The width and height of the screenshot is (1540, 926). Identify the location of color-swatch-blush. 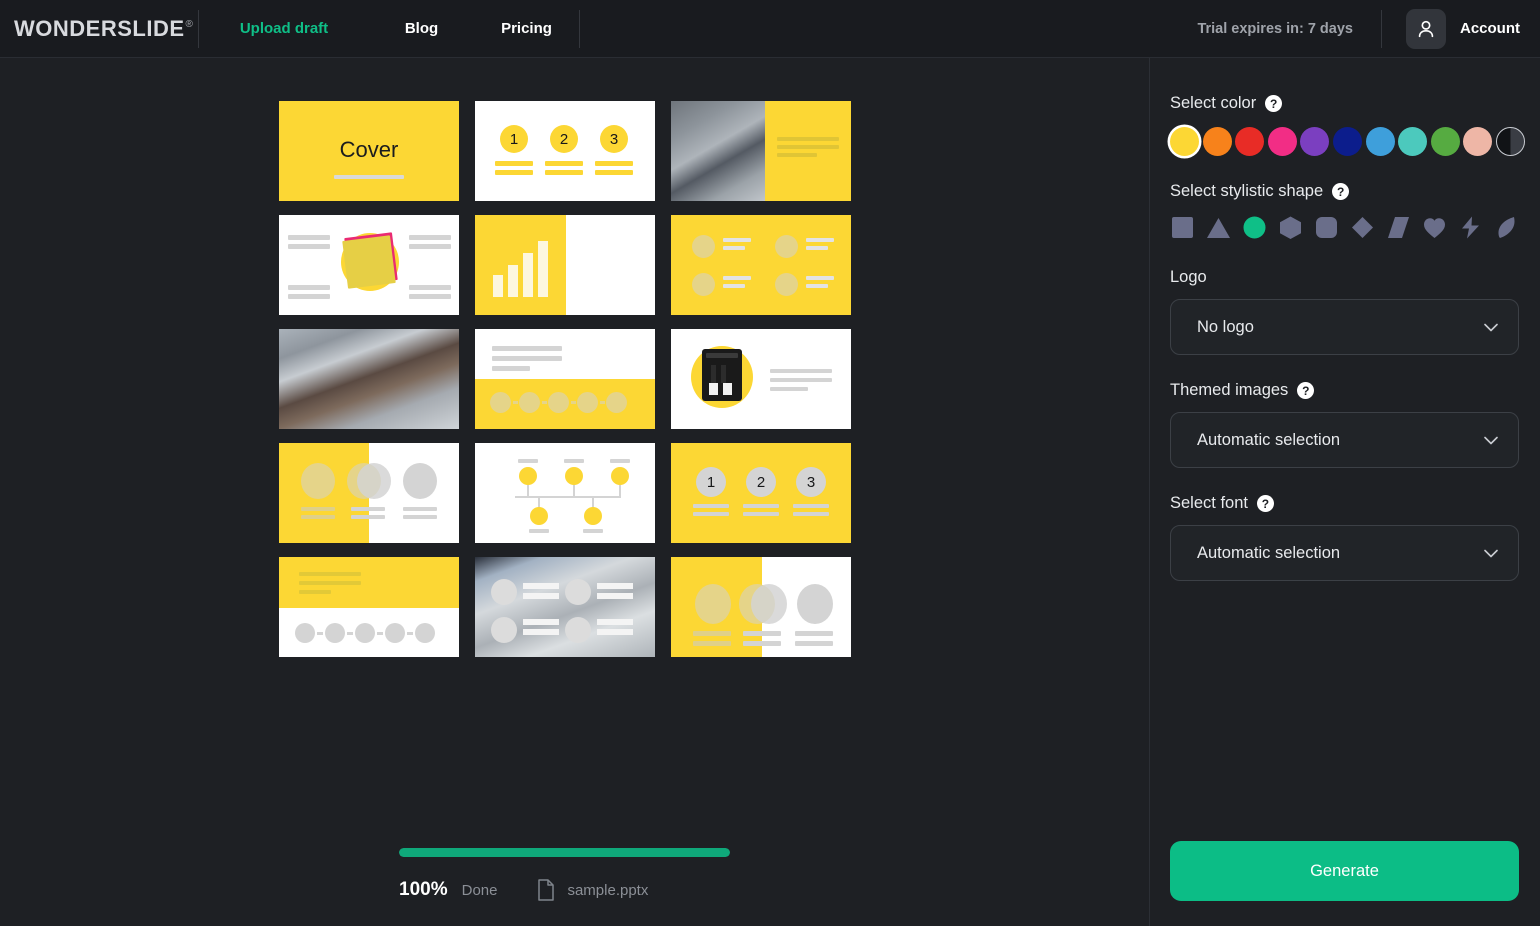
(1478, 141).